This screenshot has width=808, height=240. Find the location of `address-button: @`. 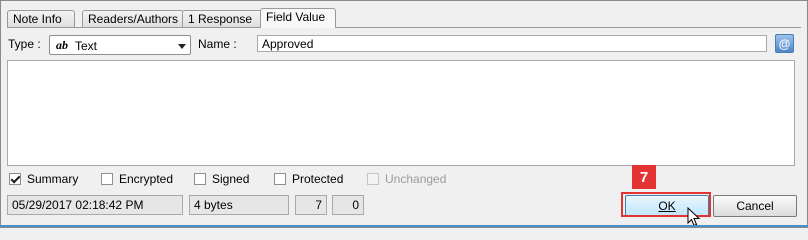

address-button: @ is located at coordinates (784, 43).